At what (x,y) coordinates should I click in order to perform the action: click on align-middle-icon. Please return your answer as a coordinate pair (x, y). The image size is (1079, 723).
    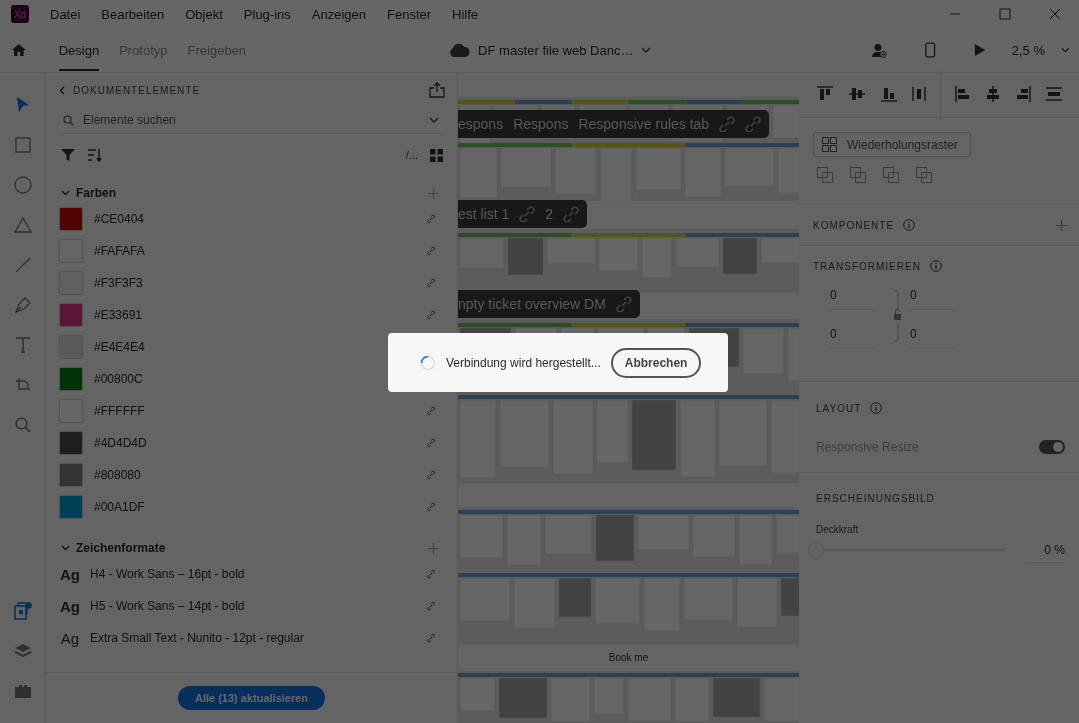
    Looking at the image, I should click on (857, 93).